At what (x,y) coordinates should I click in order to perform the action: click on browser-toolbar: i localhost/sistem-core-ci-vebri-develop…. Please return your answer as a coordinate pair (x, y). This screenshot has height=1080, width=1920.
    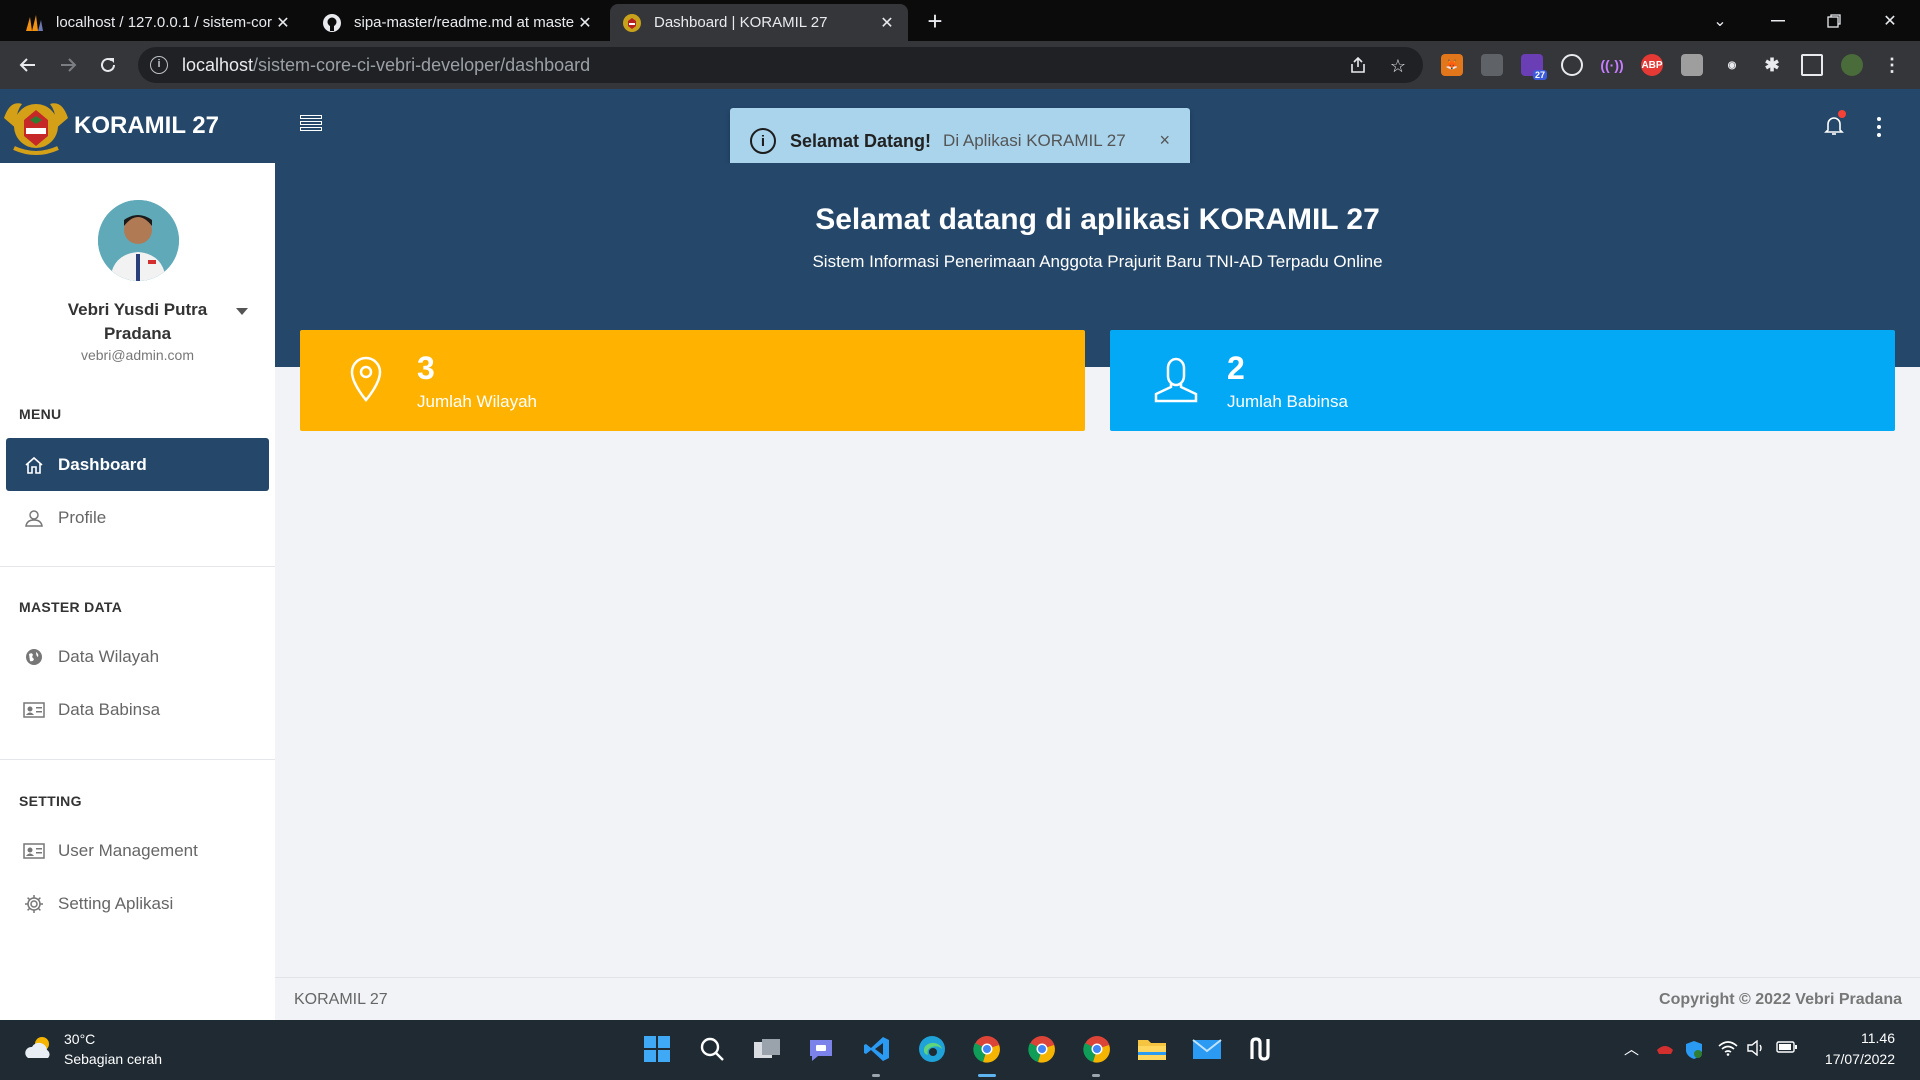
    Looking at the image, I should click on (960, 65).